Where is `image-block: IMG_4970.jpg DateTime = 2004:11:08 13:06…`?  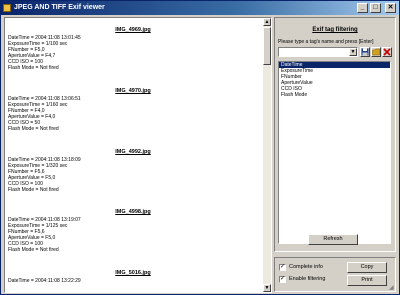 image-block: IMG_4970.jpg DateTime = 2004:11:08 13:06… is located at coordinates (133, 109).